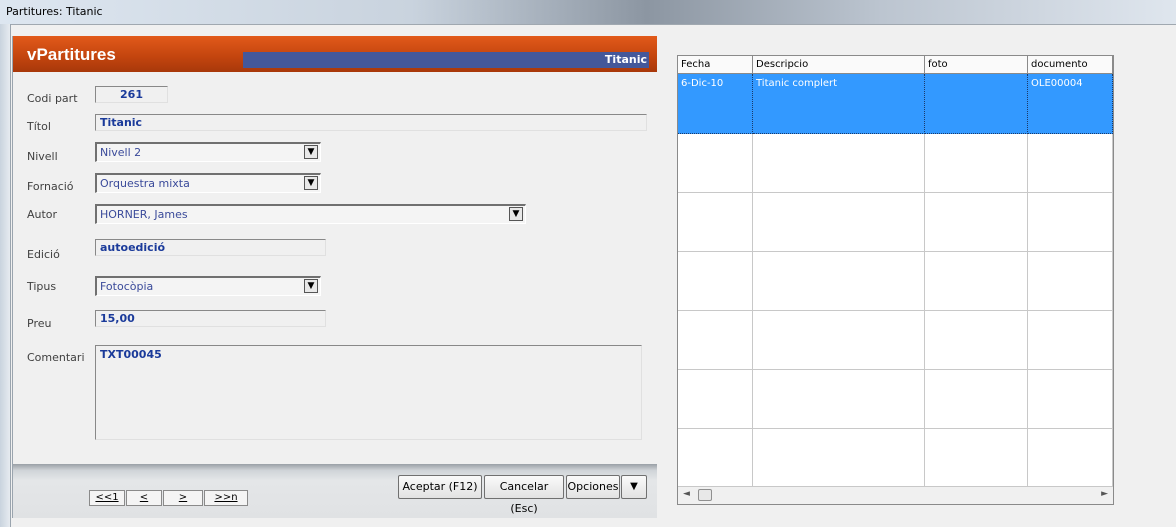 Image resolution: width=1176 pixels, height=527 pixels. Describe the element at coordinates (131, 94) in the screenshot. I see `codi-part-field: 261` at that location.